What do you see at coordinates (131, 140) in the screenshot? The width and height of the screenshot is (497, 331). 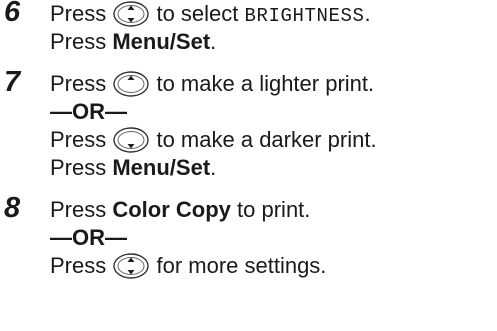 I see `navigation-key-down-icon` at bounding box center [131, 140].